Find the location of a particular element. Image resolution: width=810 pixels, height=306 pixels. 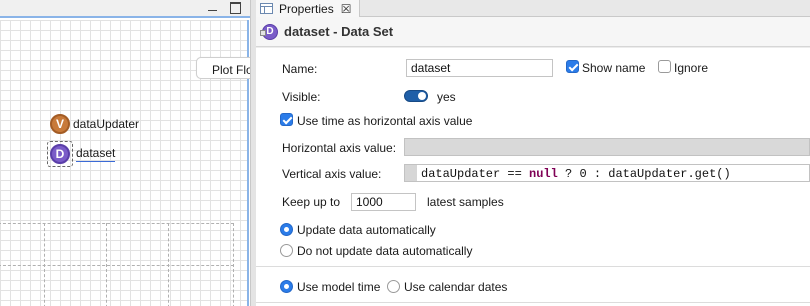

maximize-icon is located at coordinates (235, 7).